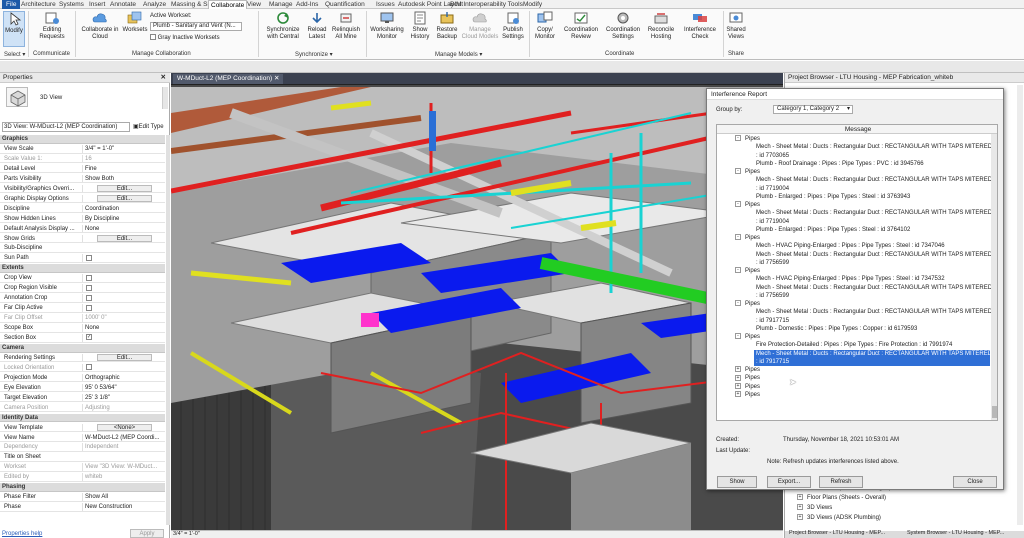  What do you see at coordinates (123, 148) in the screenshot?
I see `prop-value: 3/4" = 1'-0"` at bounding box center [123, 148].